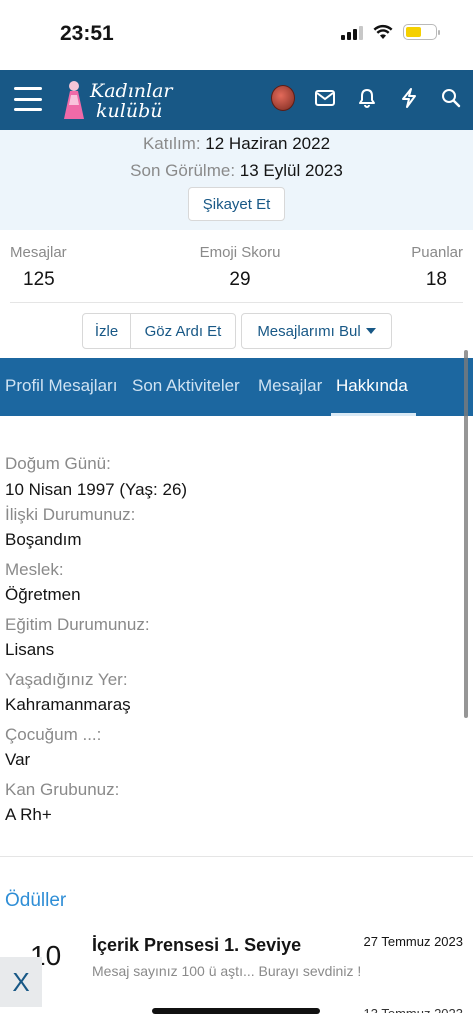 The image size is (473, 1024). I want to click on logo-text: Kadınlar kulübü, so click(131, 101).